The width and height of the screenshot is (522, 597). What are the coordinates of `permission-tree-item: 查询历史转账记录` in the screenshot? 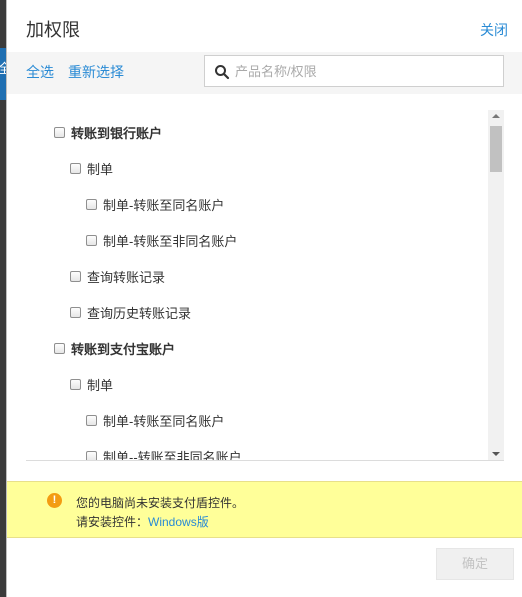 It's located at (130, 312).